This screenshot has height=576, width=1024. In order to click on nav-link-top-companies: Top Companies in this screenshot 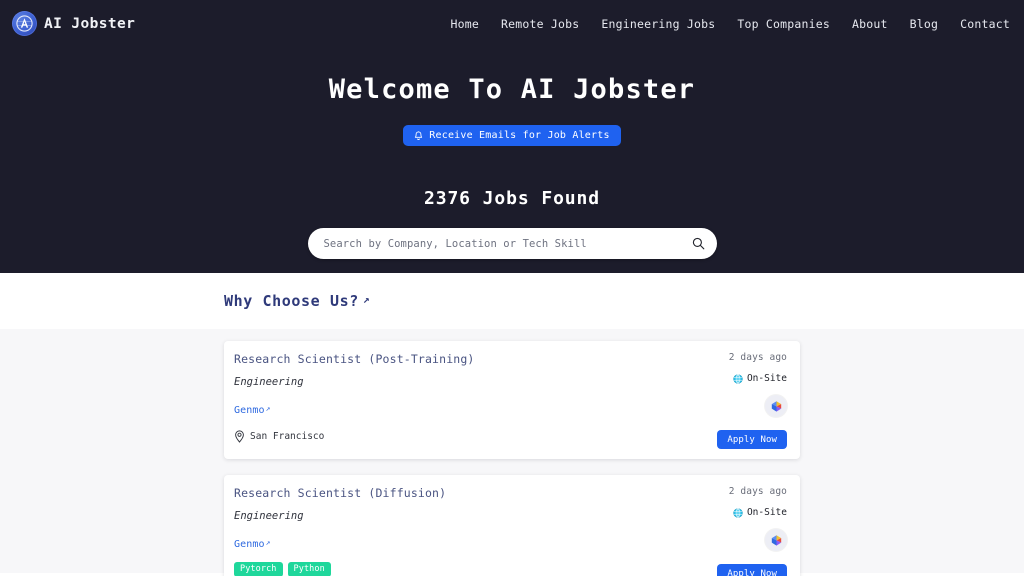, I will do `click(783, 24)`.